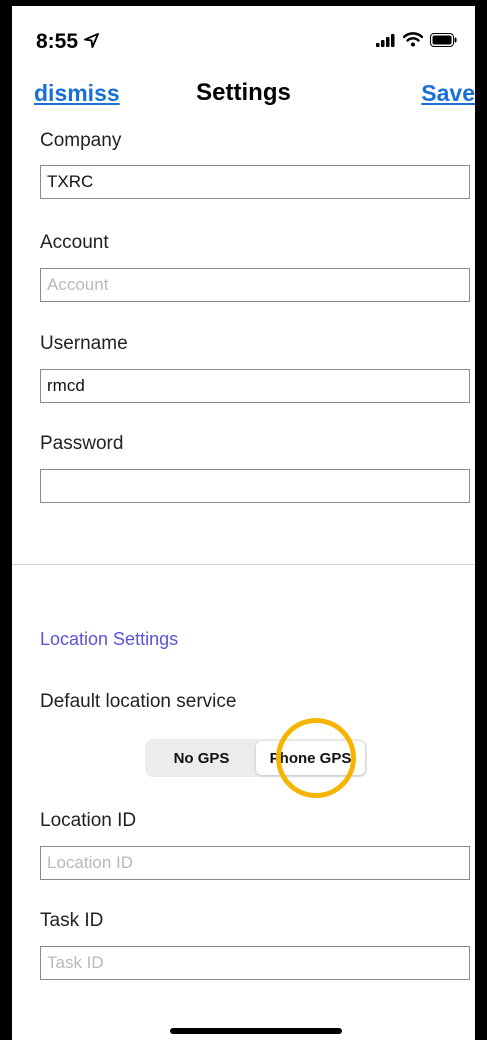 This screenshot has width=487, height=1040. What do you see at coordinates (109, 639) in the screenshot?
I see `location-settings-header: Location Settings` at bounding box center [109, 639].